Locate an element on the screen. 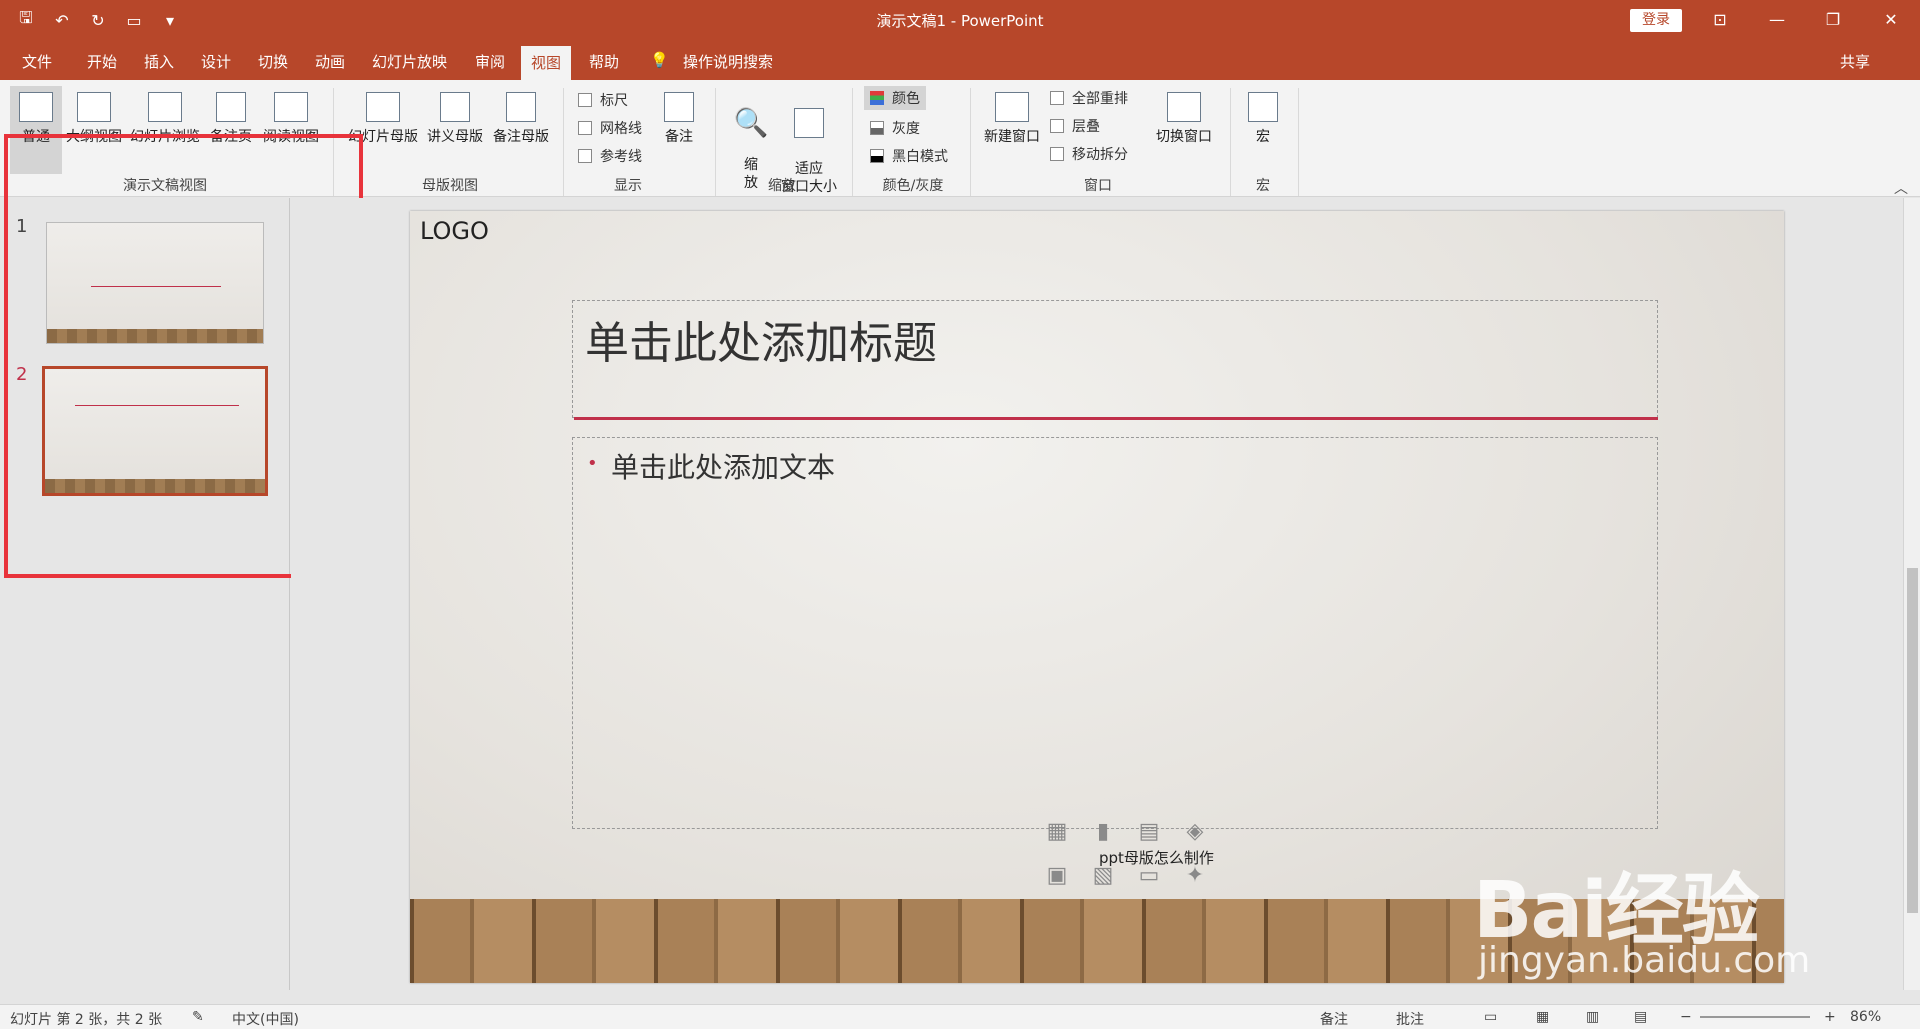 The width and height of the screenshot is (1920, 1029). handout-master-button: 讲义母版 is located at coordinates (455, 119).